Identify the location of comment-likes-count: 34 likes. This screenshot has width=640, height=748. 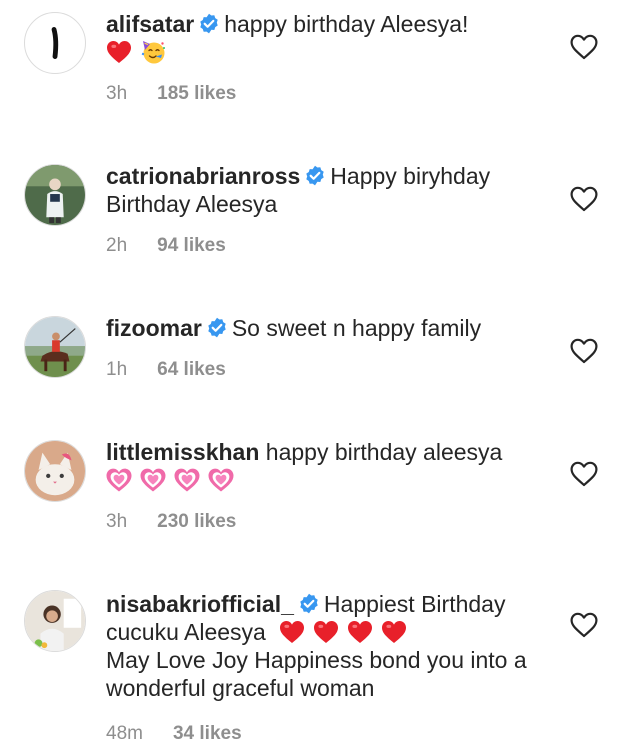
(207, 733).